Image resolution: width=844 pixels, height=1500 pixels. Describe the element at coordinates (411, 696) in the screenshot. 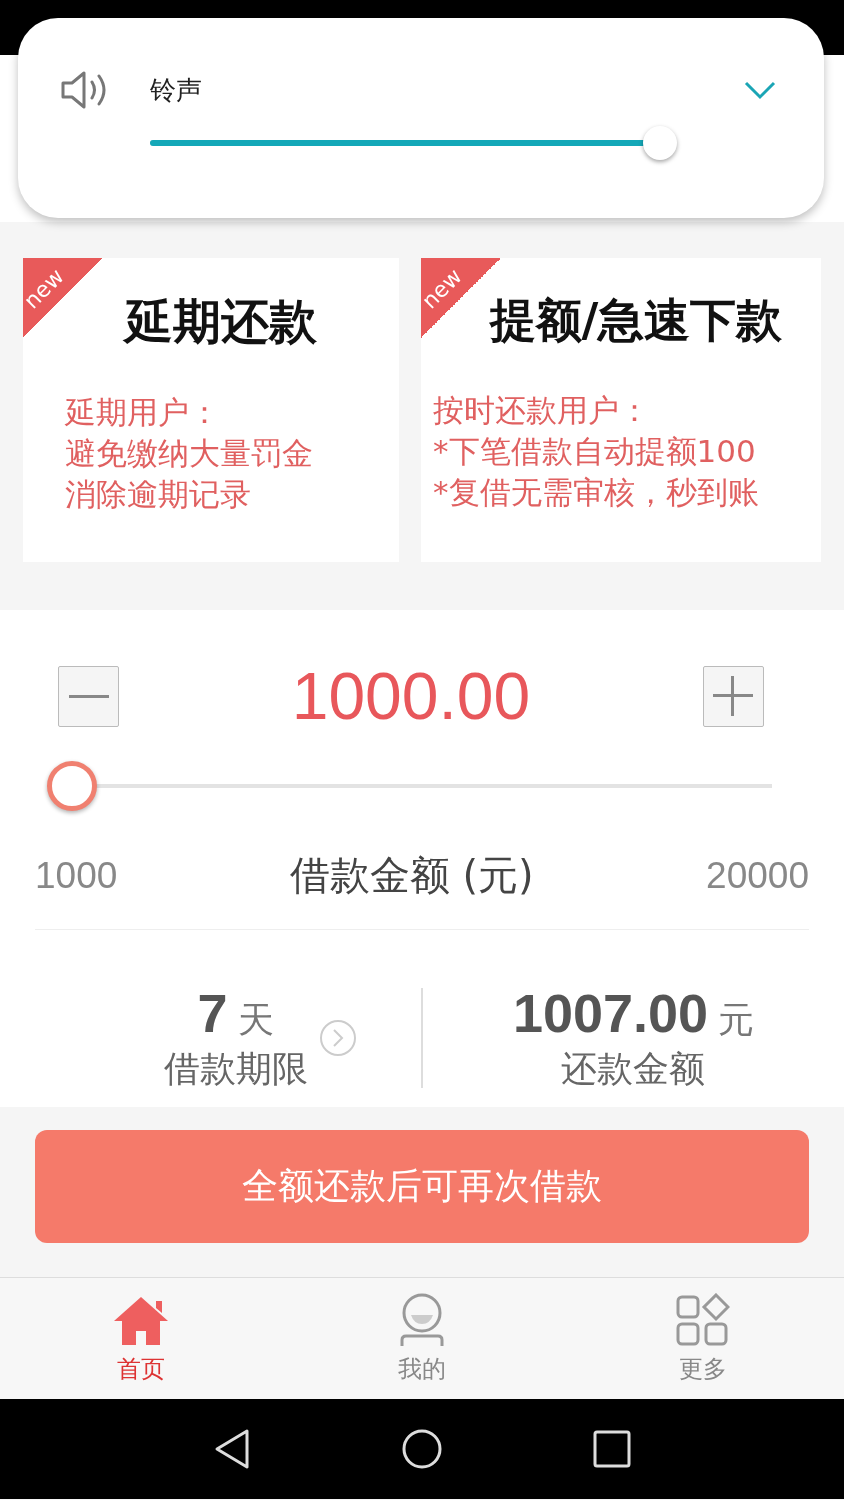

I see `amount-value: 1000.00` at that location.